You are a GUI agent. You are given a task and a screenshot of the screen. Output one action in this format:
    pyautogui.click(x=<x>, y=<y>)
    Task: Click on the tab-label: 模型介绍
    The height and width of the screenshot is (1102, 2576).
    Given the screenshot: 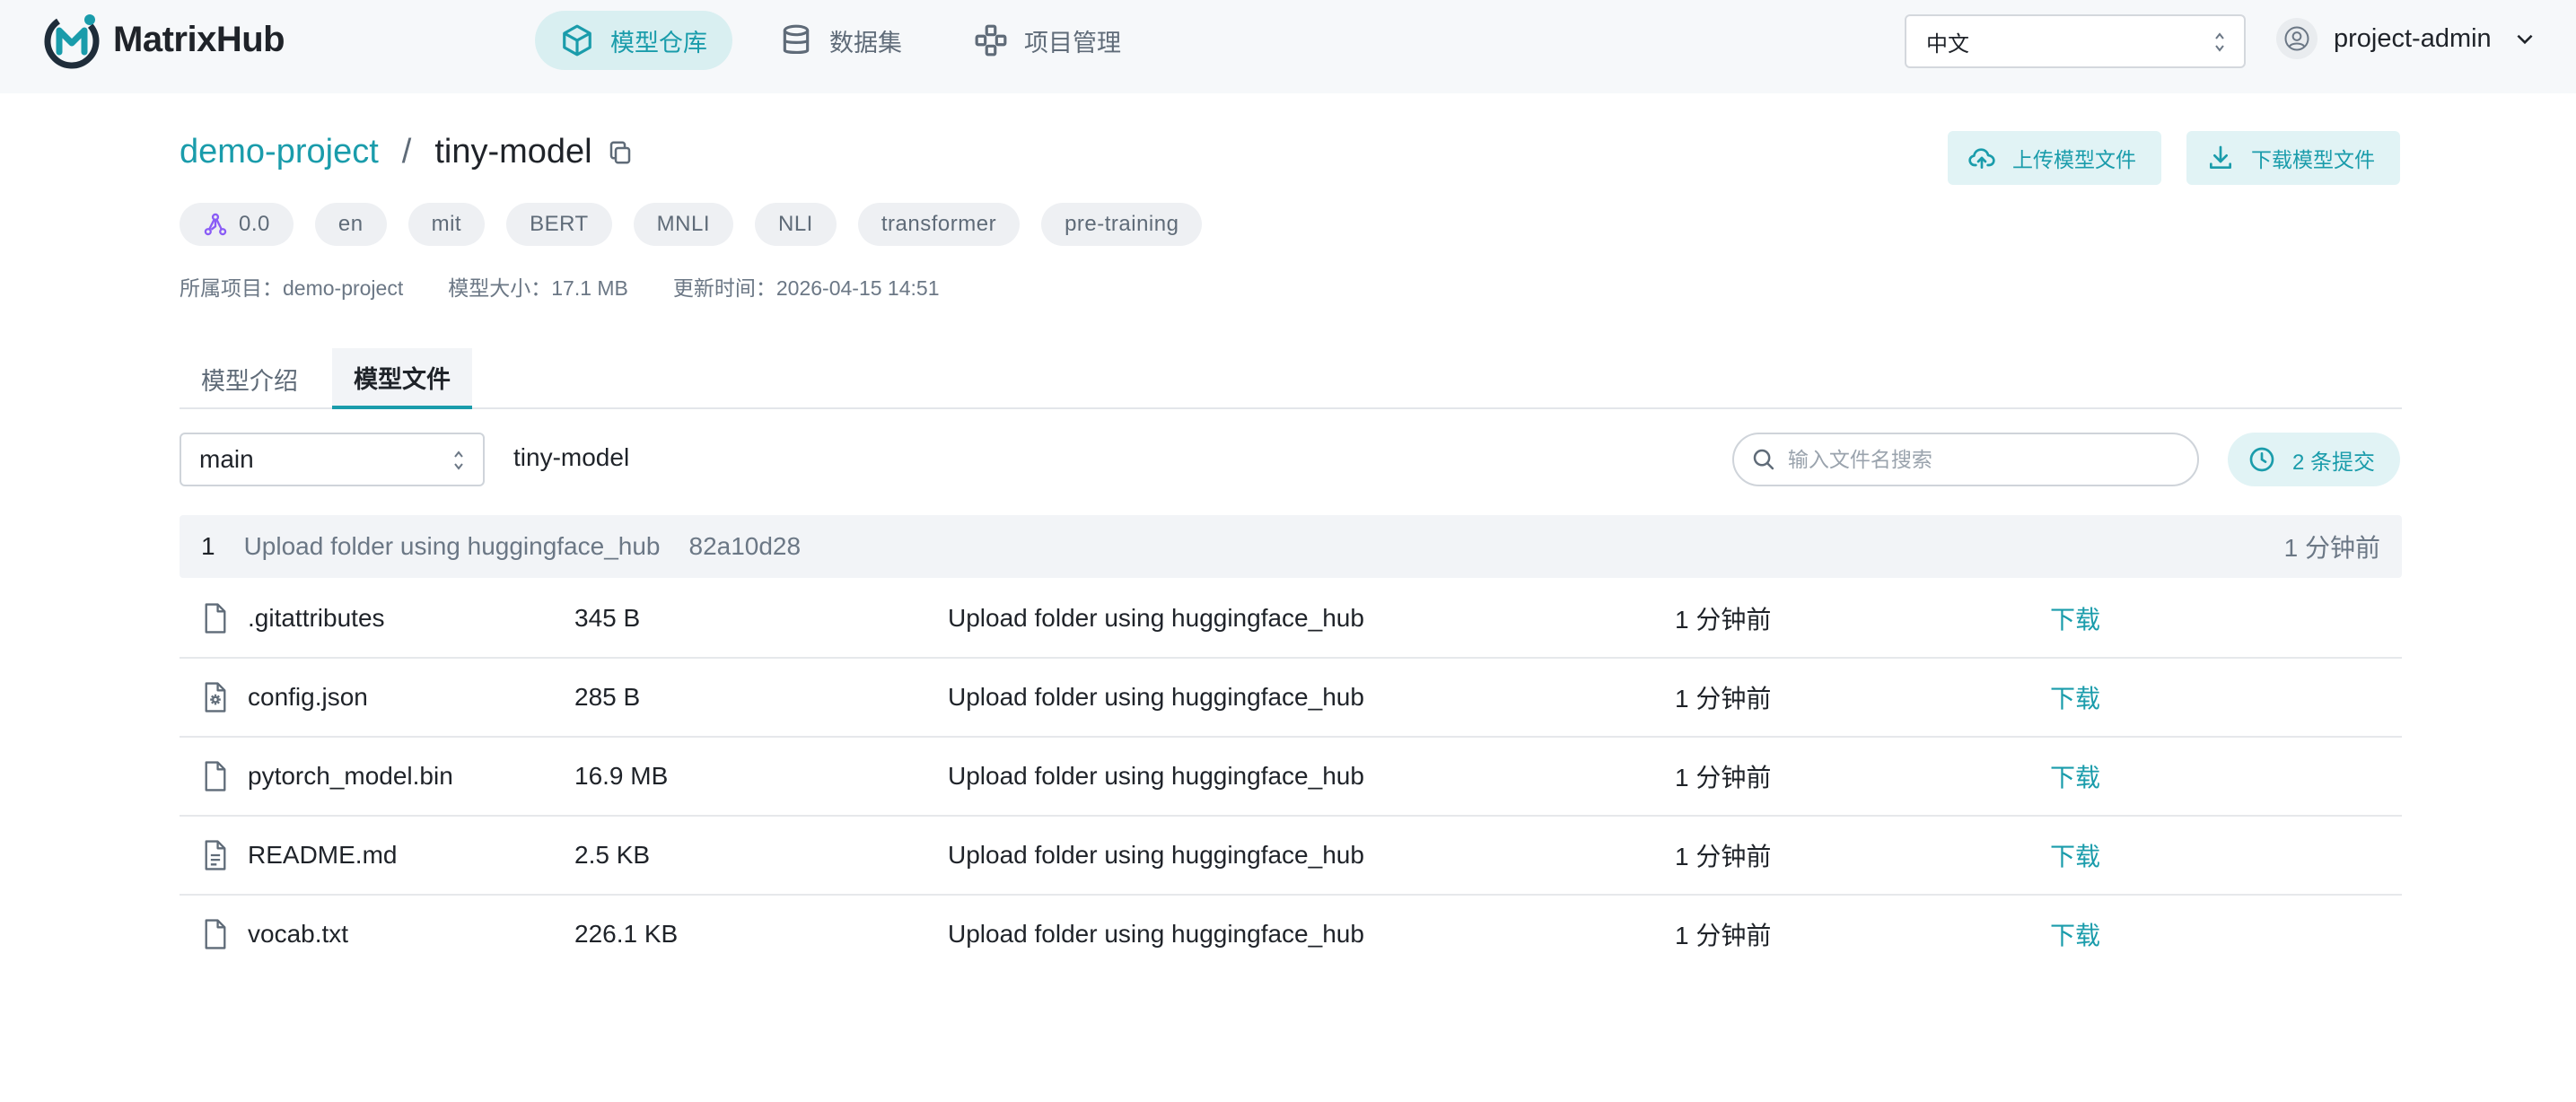 What is the action you would take?
    pyautogui.click(x=249, y=381)
    